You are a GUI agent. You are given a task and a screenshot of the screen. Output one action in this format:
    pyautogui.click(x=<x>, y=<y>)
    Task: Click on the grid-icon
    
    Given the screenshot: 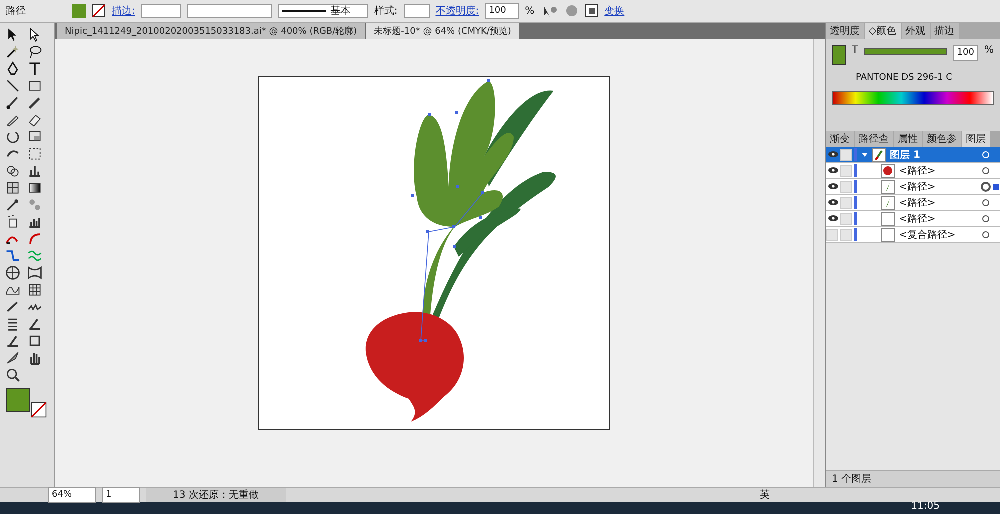 What is the action you would take?
    pyautogui.click(x=35, y=290)
    